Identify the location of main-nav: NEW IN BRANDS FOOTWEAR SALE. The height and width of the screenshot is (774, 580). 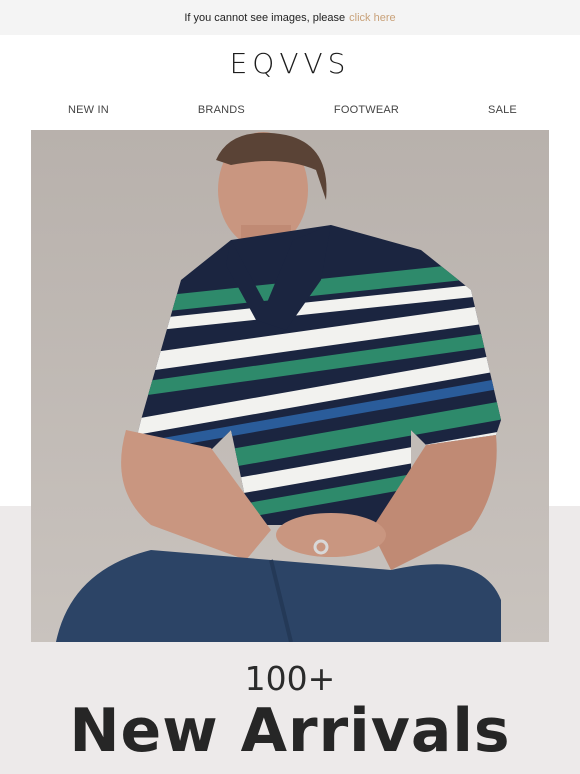
(290, 110).